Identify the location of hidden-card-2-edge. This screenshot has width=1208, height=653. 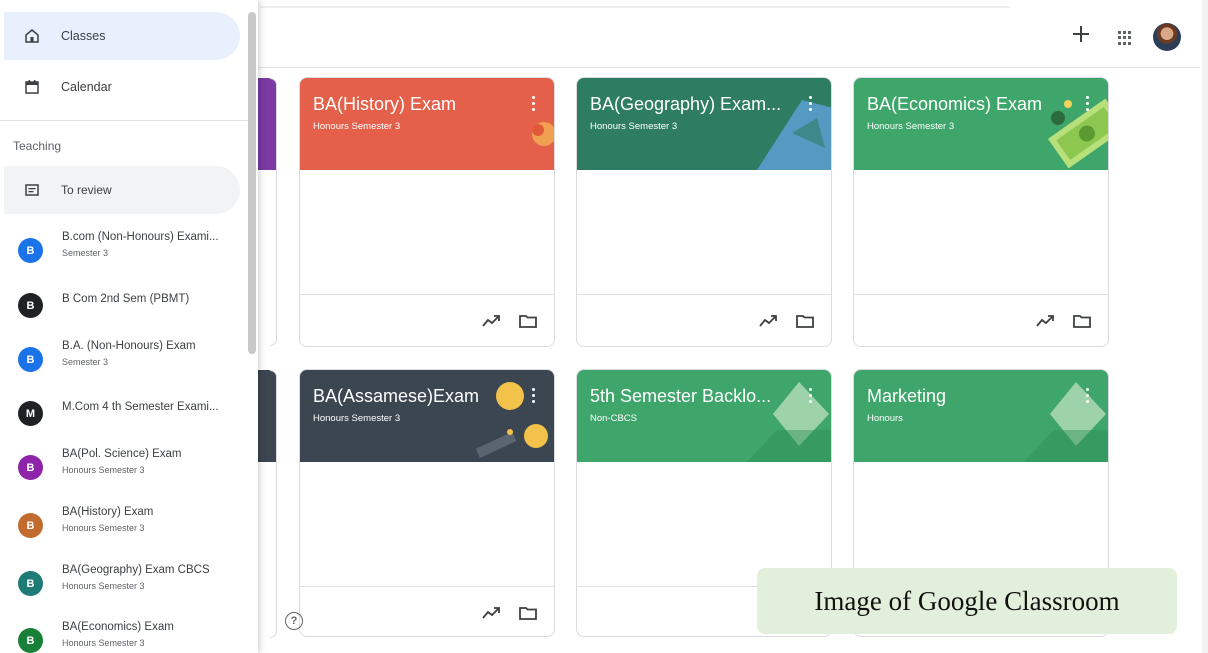
(273, 504).